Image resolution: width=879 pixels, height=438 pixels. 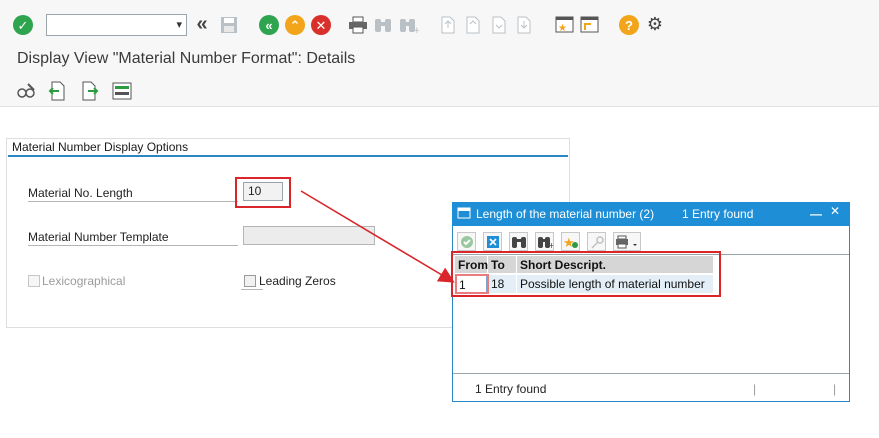 What do you see at coordinates (473, 25) in the screenshot?
I see `previous-page-icon` at bounding box center [473, 25].